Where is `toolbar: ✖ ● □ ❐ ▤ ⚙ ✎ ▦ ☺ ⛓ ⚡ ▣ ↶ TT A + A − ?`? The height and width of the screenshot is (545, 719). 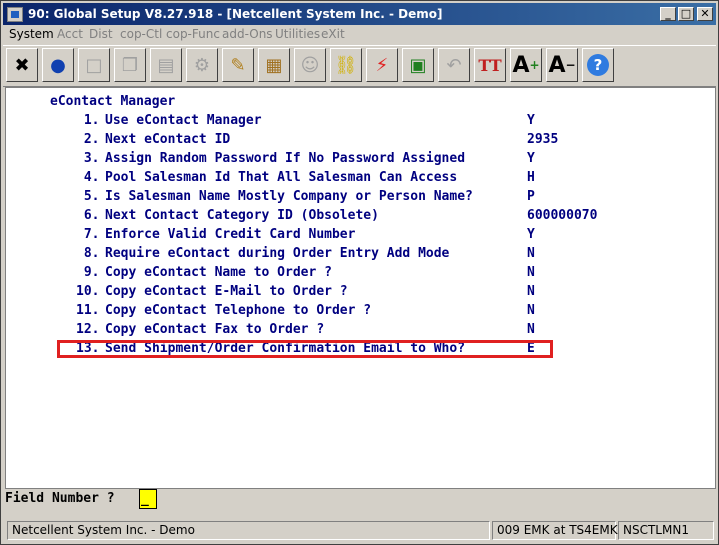 toolbar: ✖ ● □ ❐ ▤ ⚙ ✎ ▦ ☺ ⛓ ⚡ ▣ ↶ TT A + A − ? is located at coordinates (359, 66).